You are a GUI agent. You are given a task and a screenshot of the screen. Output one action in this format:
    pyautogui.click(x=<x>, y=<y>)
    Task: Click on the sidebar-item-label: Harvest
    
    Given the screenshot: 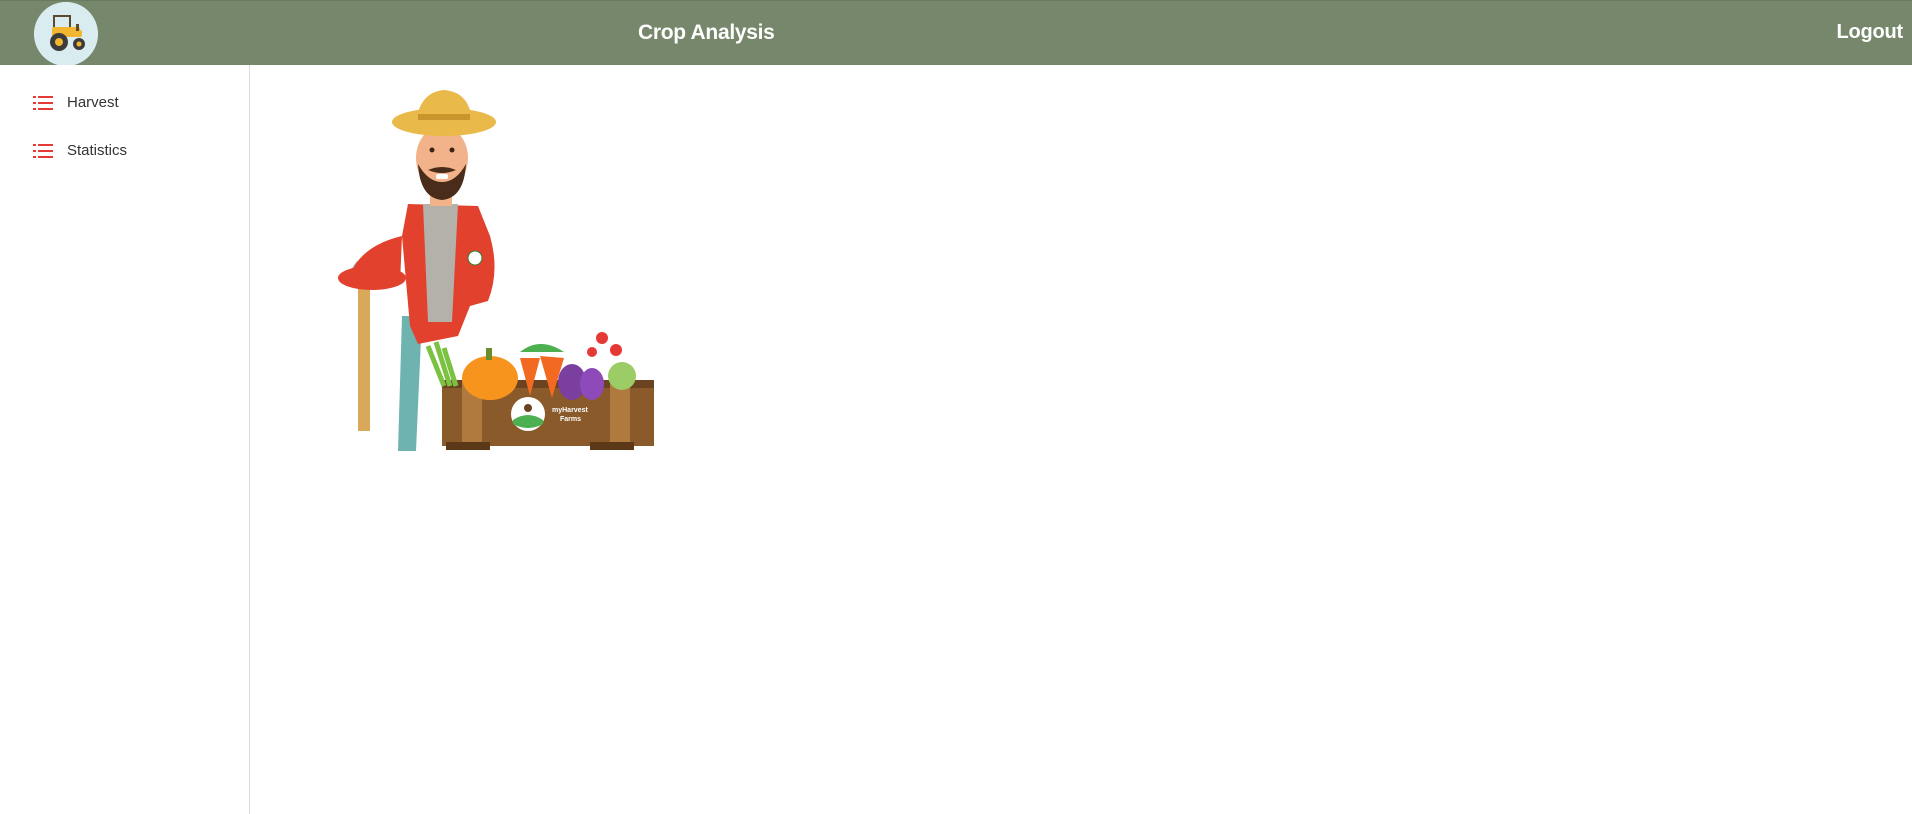 What is the action you would take?
    pyautogui.click(x=93, y=102)
    